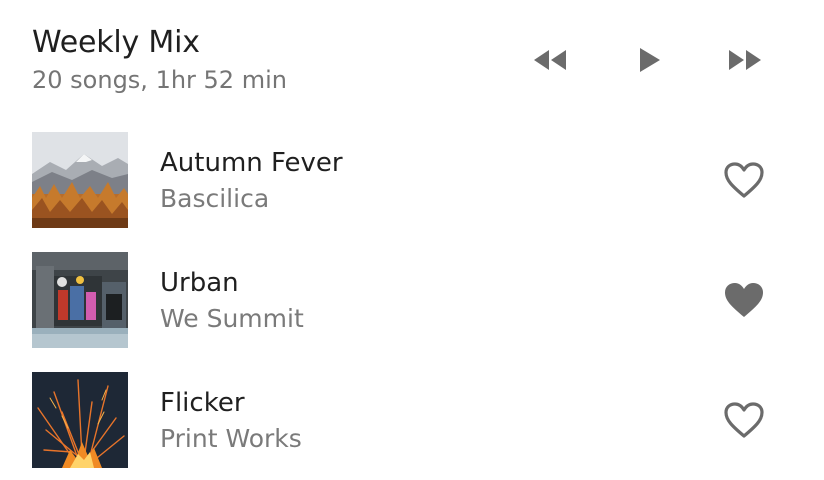 This screenshot has height=480, width=824. Describe the element at coordinates (202, 403) in the screenshot. I see `track-title: Flicker` at that location.